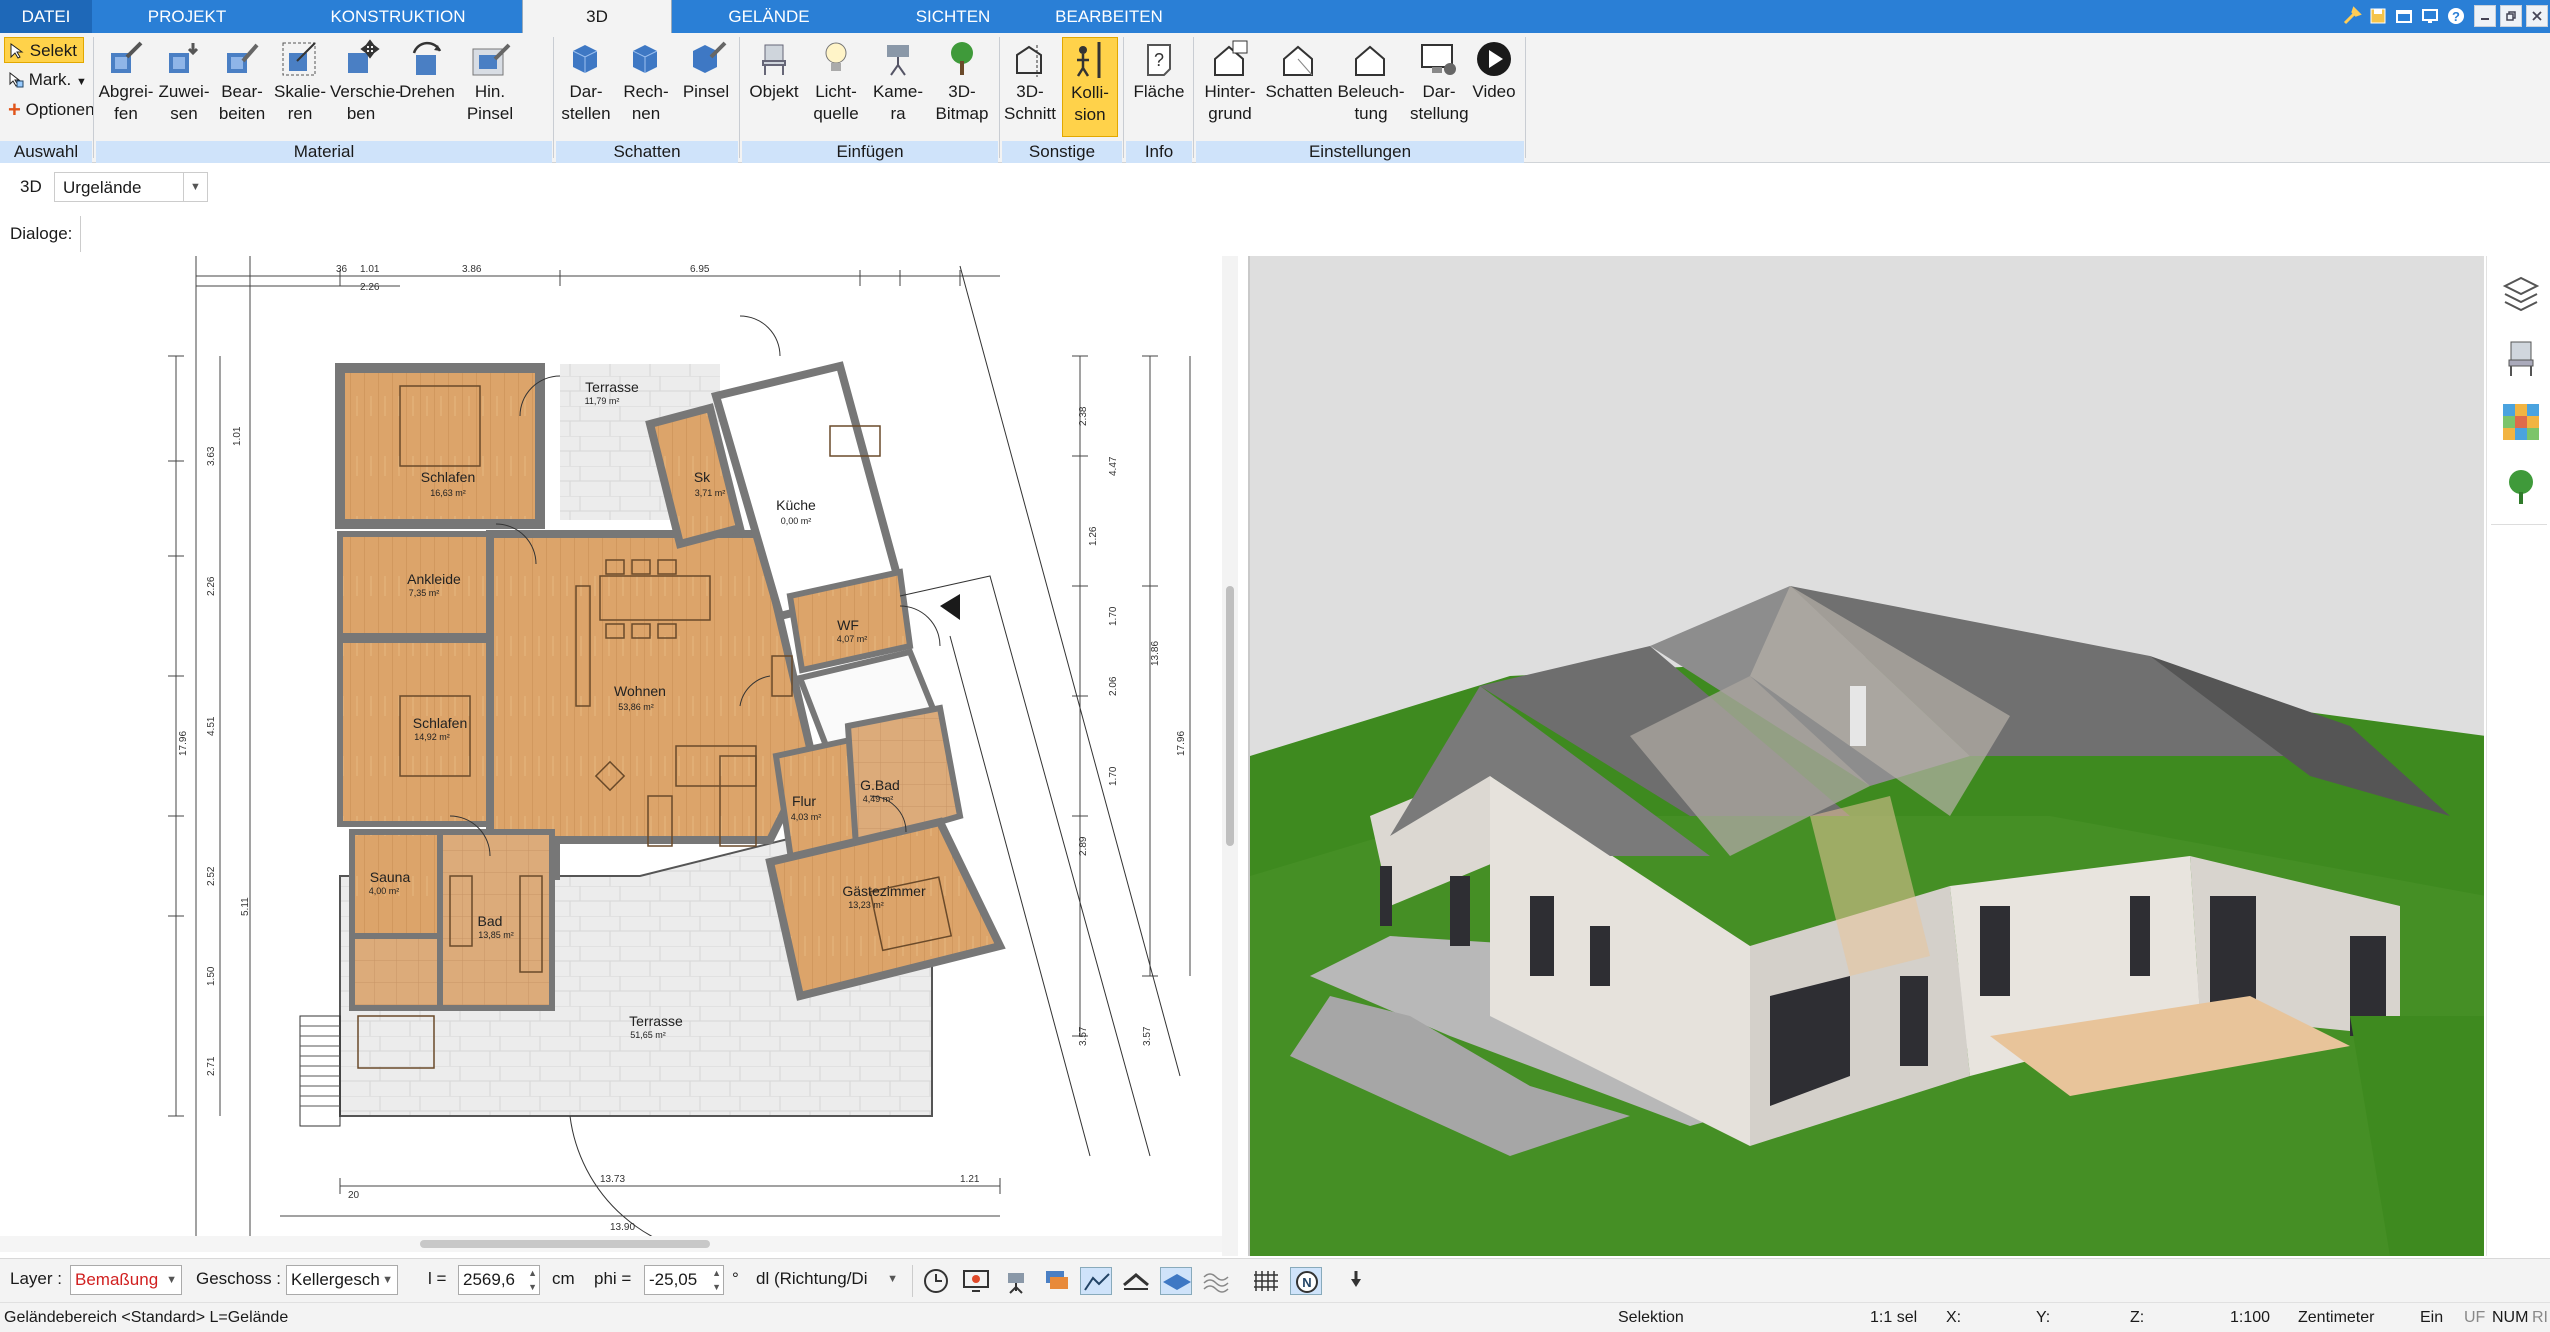 The width and height of the screenshot is (2550, 1332). I want to click on abgreifen-button: Abgrei- fen, so click(126, 87).